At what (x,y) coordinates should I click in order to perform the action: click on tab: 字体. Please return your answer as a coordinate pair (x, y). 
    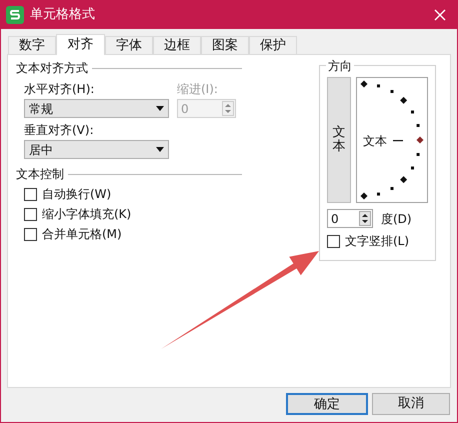
    Looking at the image, I should click on (129, 45).